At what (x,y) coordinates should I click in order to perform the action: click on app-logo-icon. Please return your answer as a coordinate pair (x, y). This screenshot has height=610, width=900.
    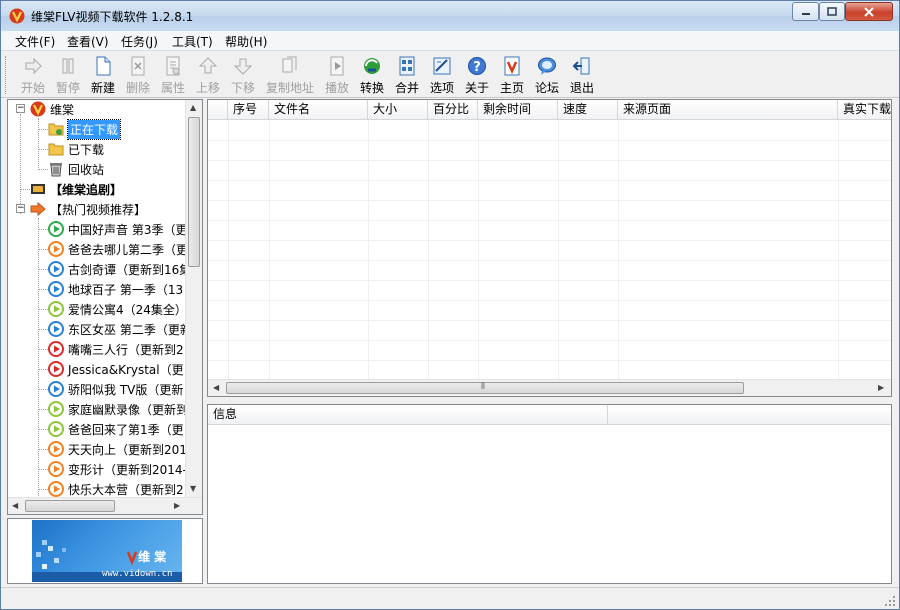
    Looking at the image, I should click on (38, 109).